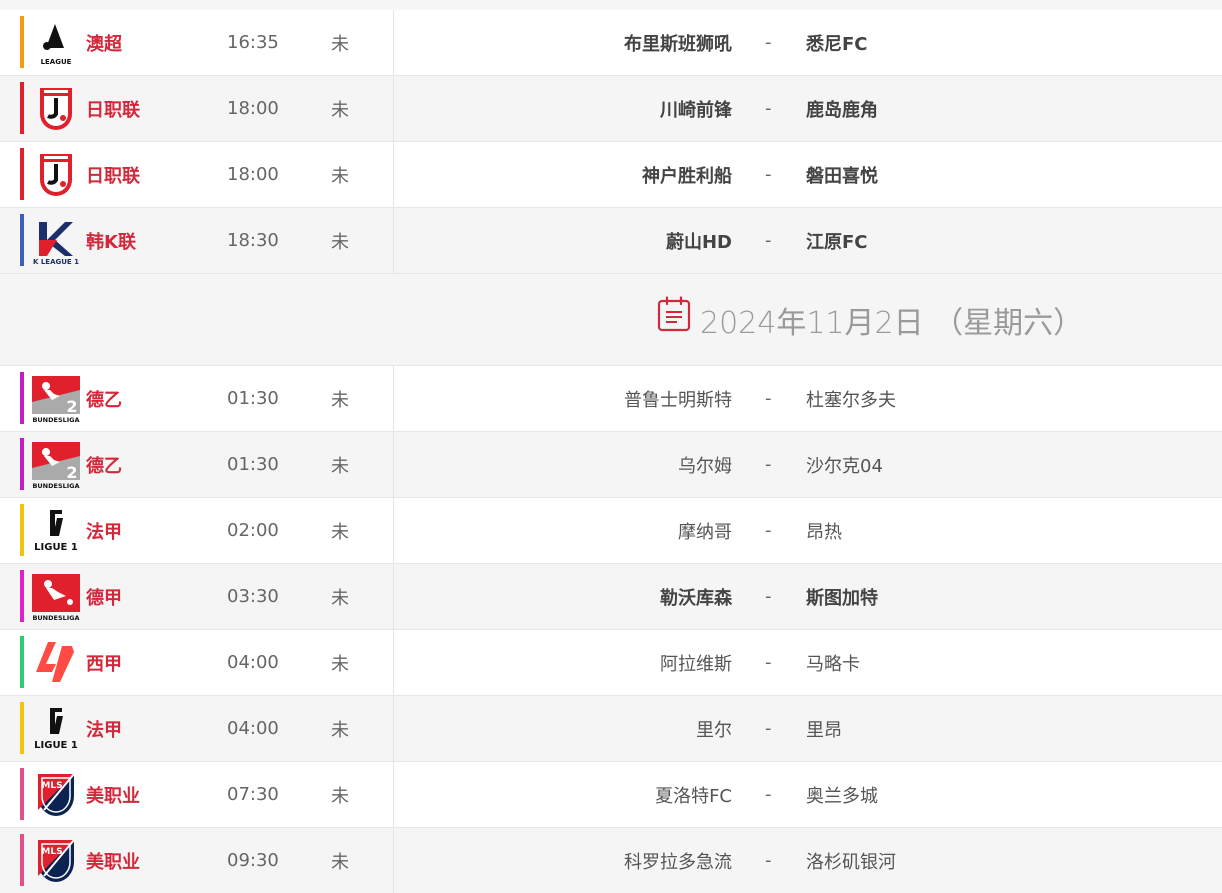  I want to click on match-row: MLS 美职业 07:30 未 夏洛特FC - 奥兰多城, so click(611, 795).